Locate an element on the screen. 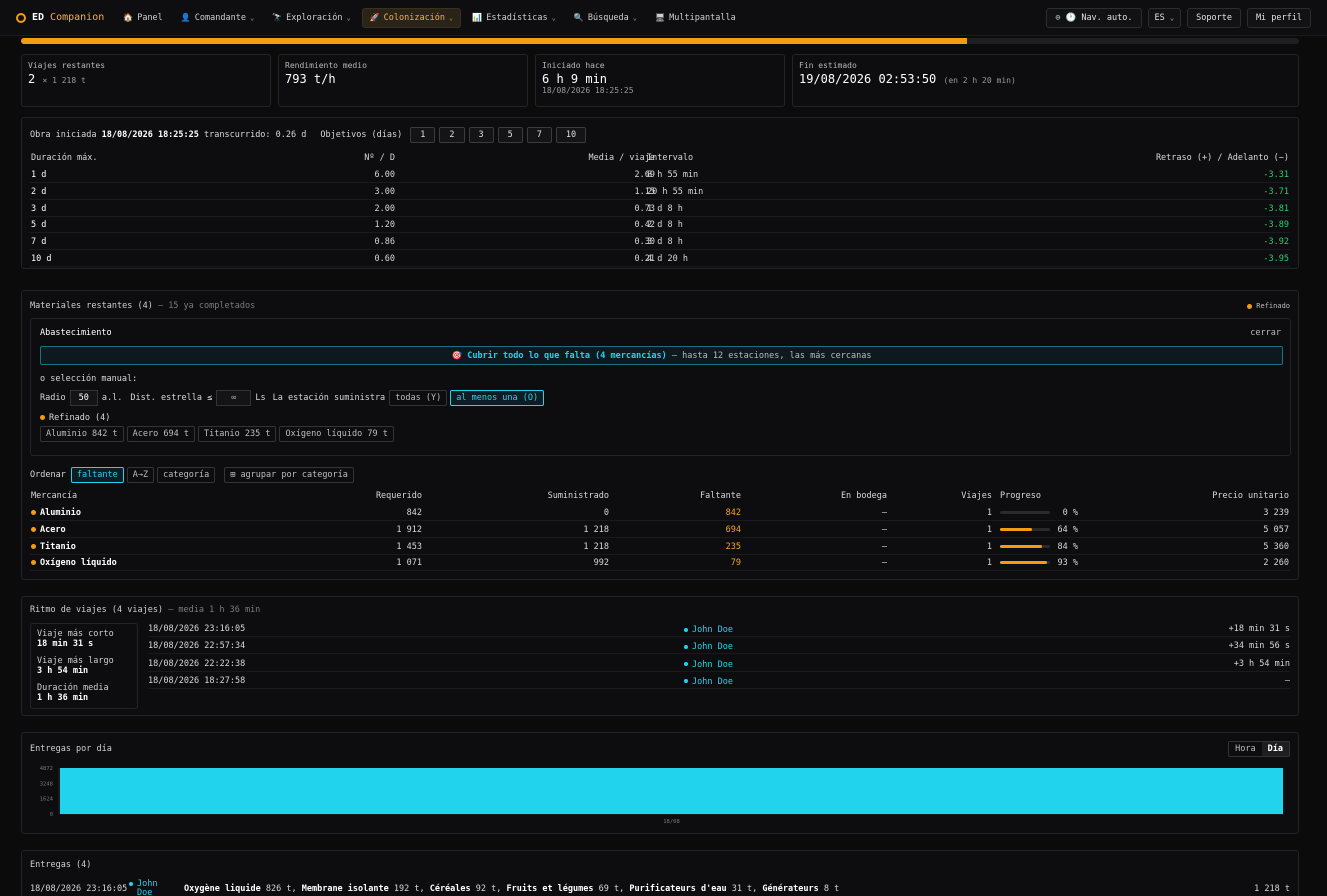 The height and width of the screenshot is (896, 1327). delivery-user: John Doe is located at coordinates (143, 888).